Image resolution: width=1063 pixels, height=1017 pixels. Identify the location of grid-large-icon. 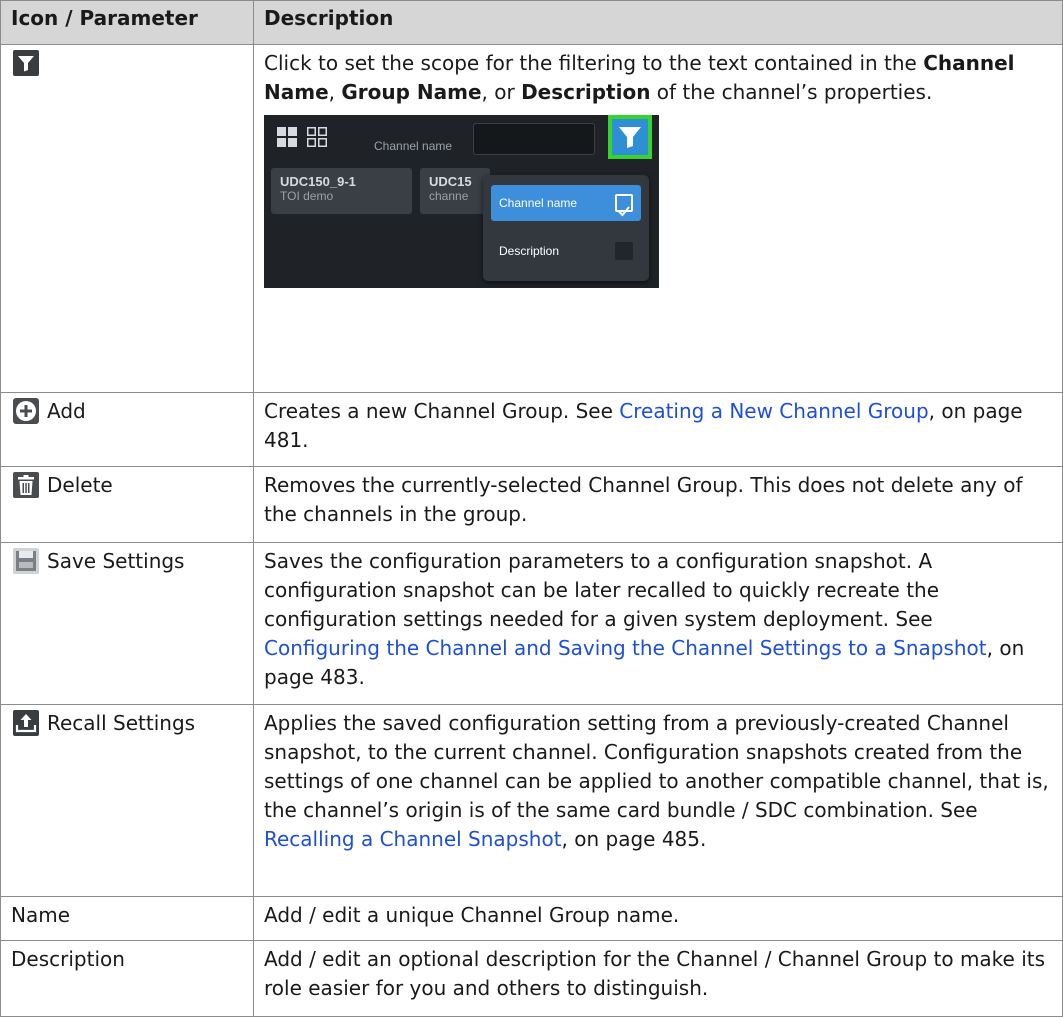
(287, 141).